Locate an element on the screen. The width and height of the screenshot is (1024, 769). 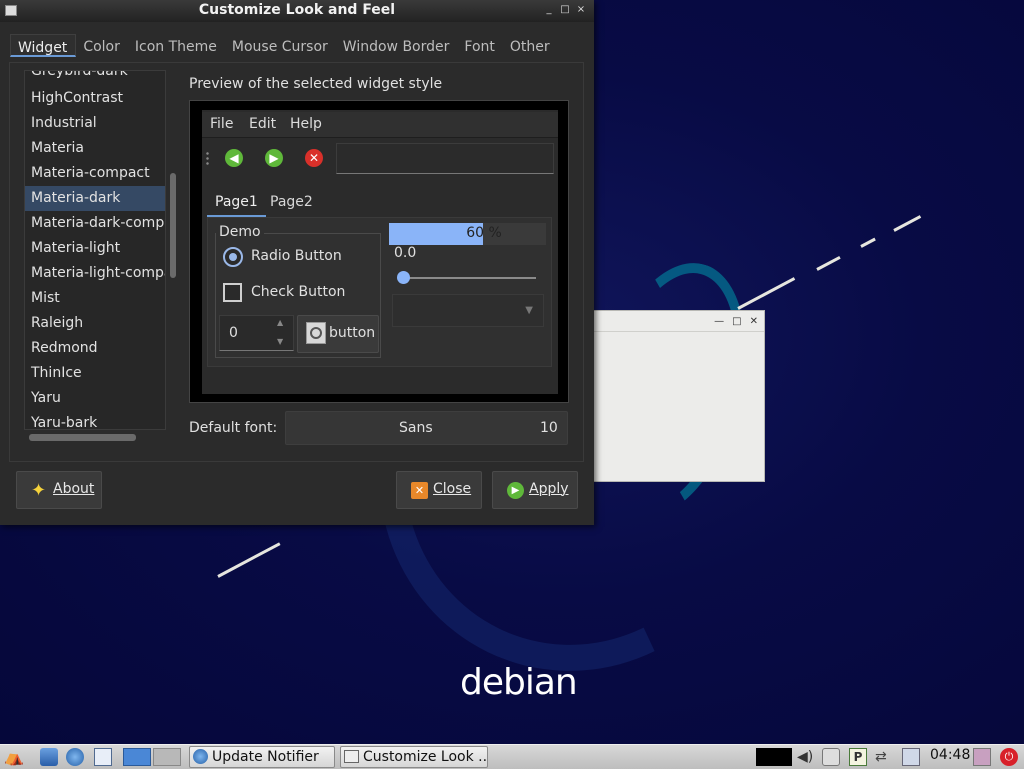
drive-icon is located at coordinates (831, 757).